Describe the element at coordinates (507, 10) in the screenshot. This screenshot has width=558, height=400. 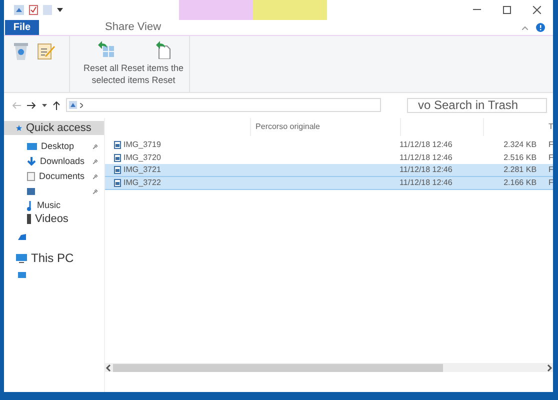
I see `maximize-icon` at that location.